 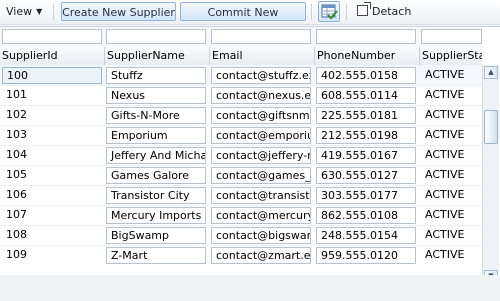 What do you see at coordinates (261, 215) in the screenshot?
I see `cell-email: contact@mercury-` at bounding box center [261, 215].